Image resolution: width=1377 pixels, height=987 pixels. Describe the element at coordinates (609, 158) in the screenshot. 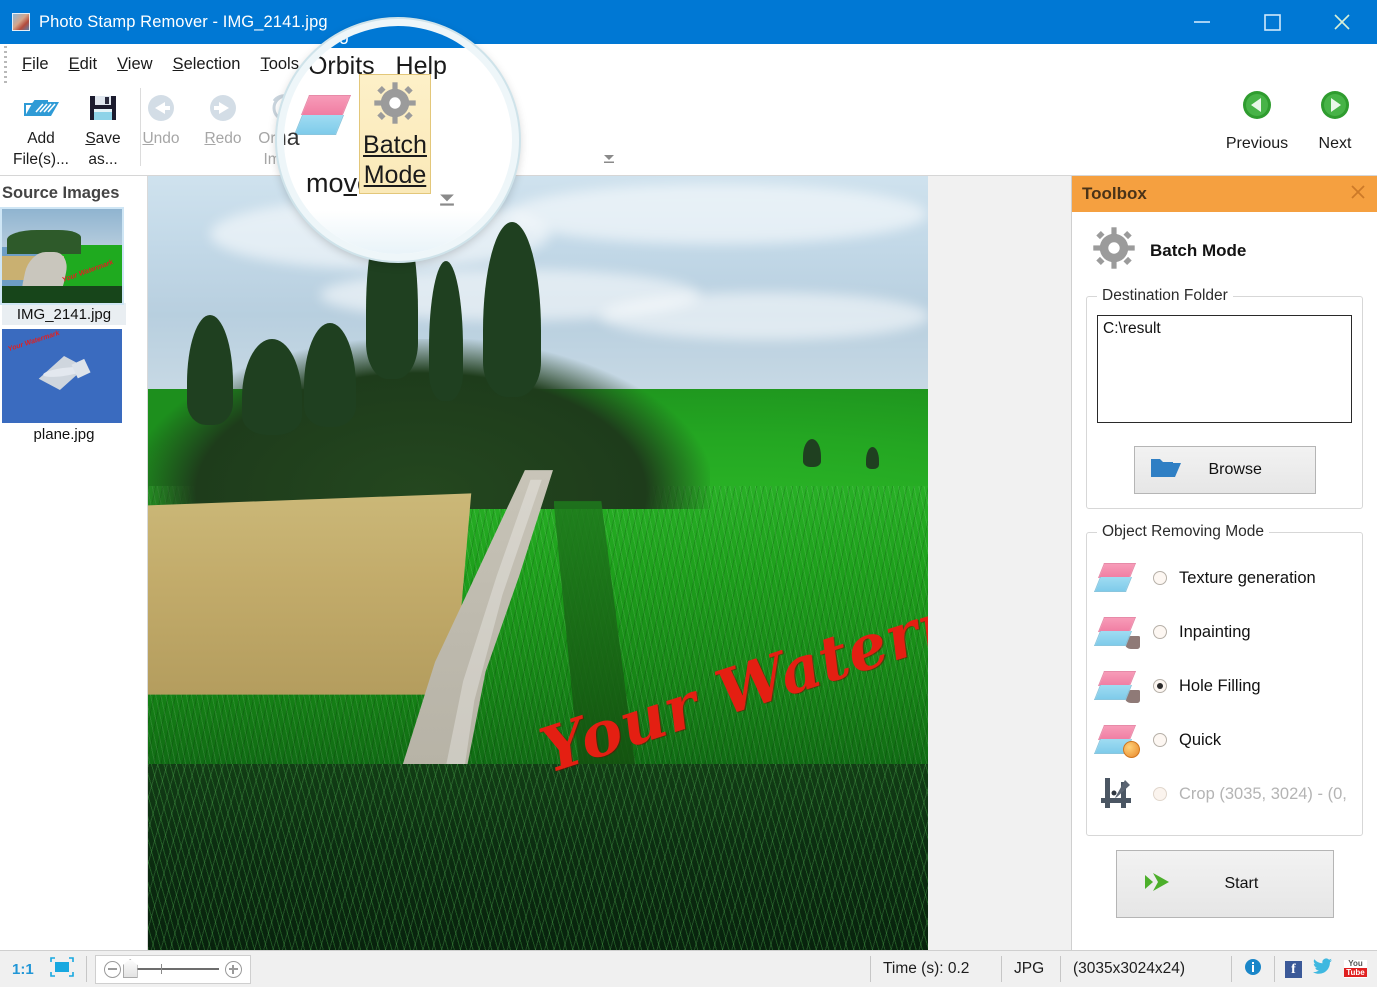

I see `ribbon-expand-icon` at that location.